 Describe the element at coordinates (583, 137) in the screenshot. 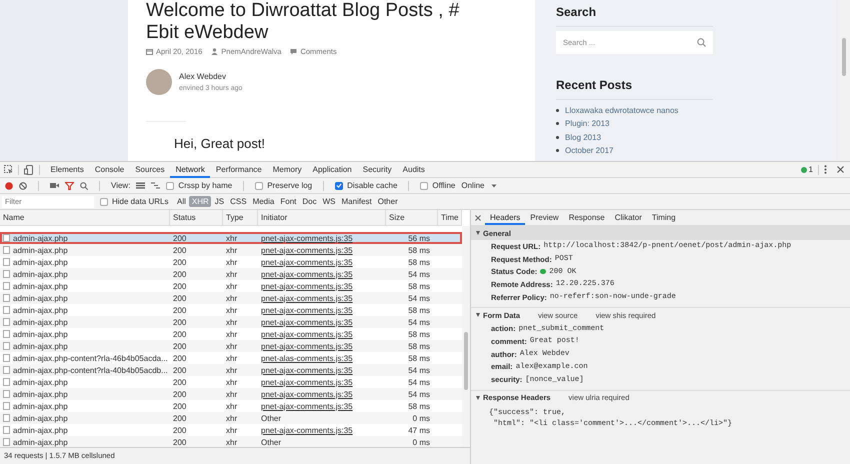

I see `recent-post-link: Blog 2013` at that location.